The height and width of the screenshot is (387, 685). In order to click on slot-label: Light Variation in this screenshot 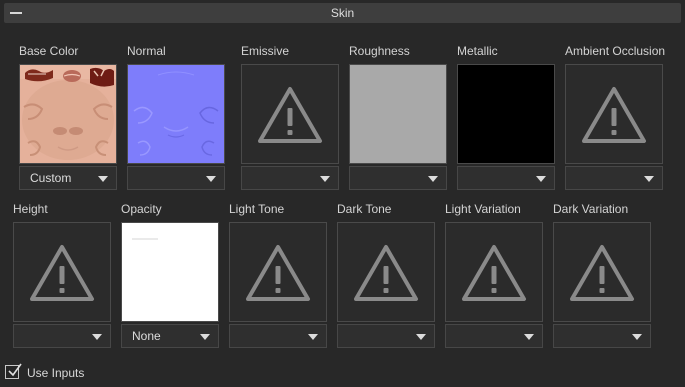, I will do `click(483, 209)`.